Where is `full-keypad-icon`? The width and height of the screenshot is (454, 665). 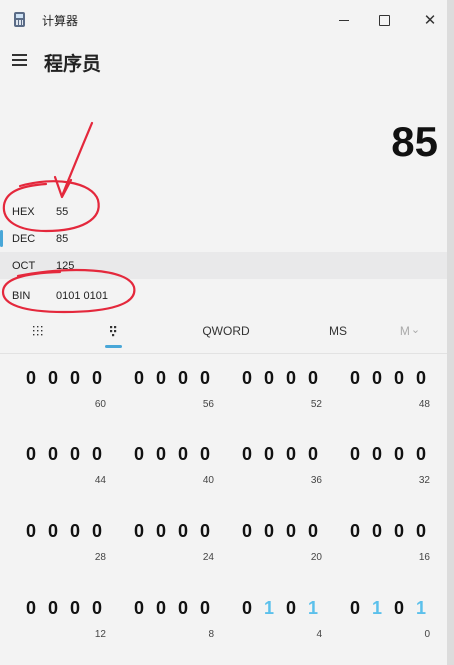 full-keypad-icon is located at coordinates (38, 331).